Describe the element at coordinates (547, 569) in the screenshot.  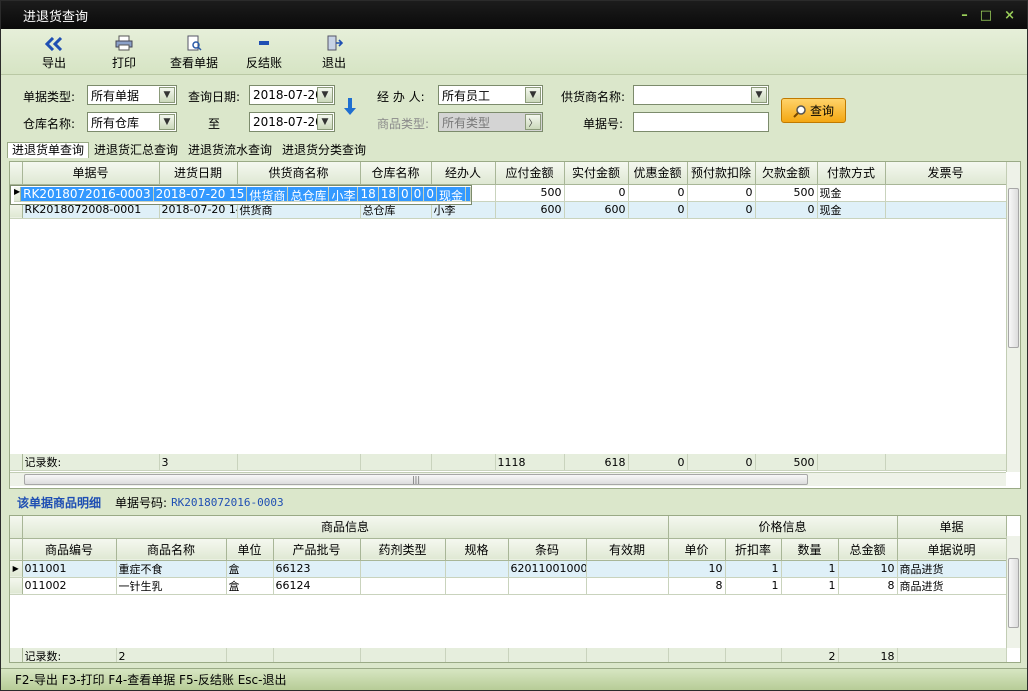
I see `table-cell: 6201100100001` at that location.